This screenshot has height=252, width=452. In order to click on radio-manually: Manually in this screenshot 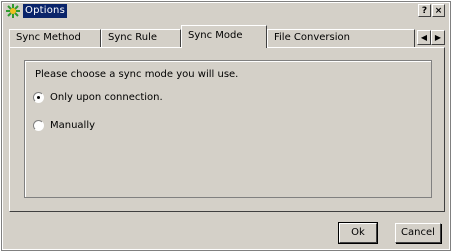, I will do `click(64, 126)`.